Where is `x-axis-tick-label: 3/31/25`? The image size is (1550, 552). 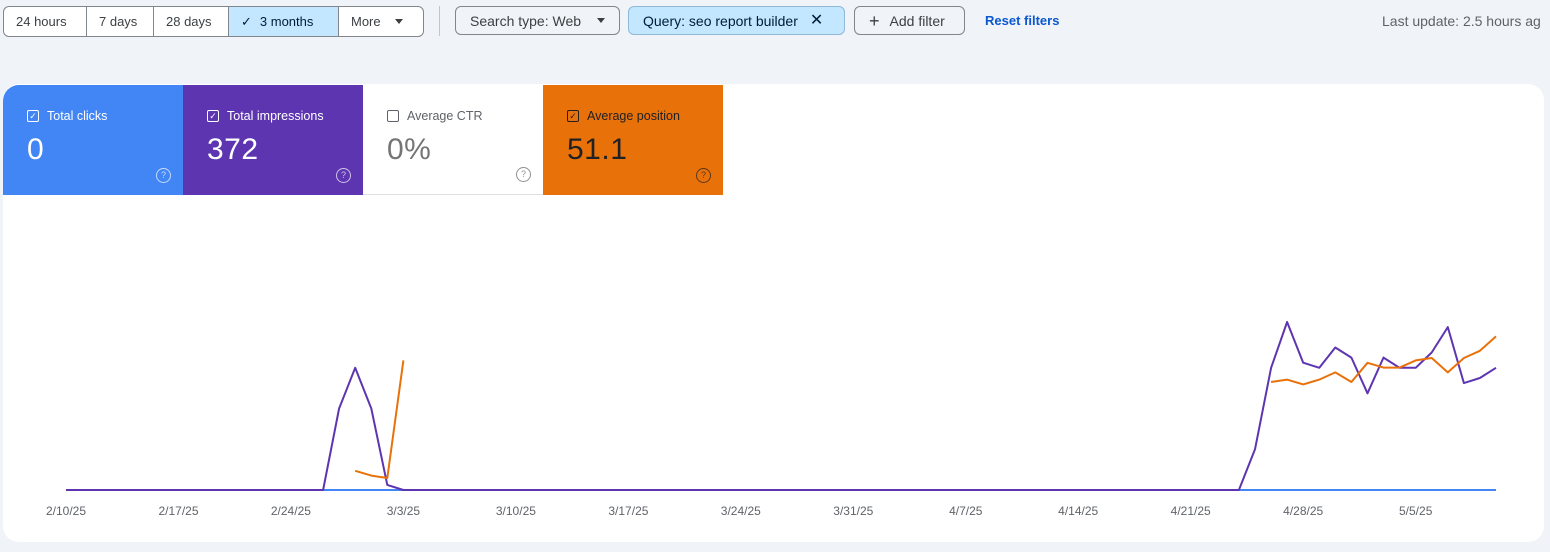
x-axis-tick-label: 3/31/25 is located at coordinates (853, 511).